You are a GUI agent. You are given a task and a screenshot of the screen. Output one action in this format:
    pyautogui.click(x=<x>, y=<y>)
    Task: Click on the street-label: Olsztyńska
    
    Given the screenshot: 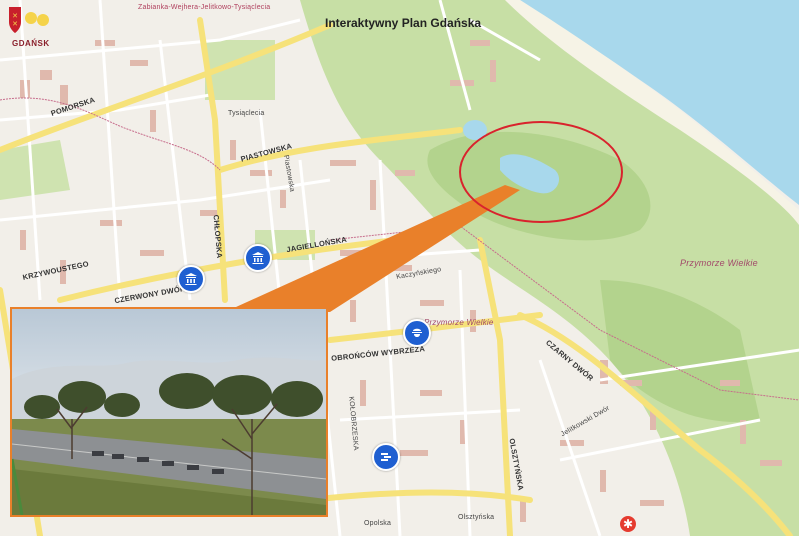 What is the action you would take?
    pyautogui.click(x=476, y=517)
    